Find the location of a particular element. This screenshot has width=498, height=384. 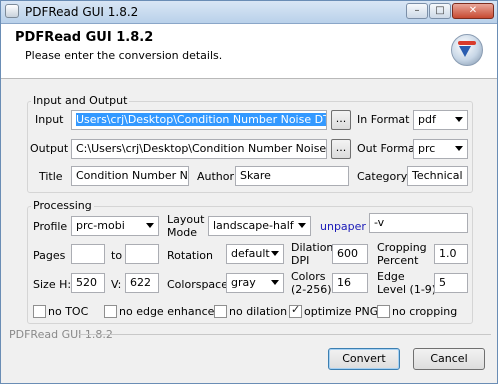

category-text: Technical is located at coordinates (437, 175).